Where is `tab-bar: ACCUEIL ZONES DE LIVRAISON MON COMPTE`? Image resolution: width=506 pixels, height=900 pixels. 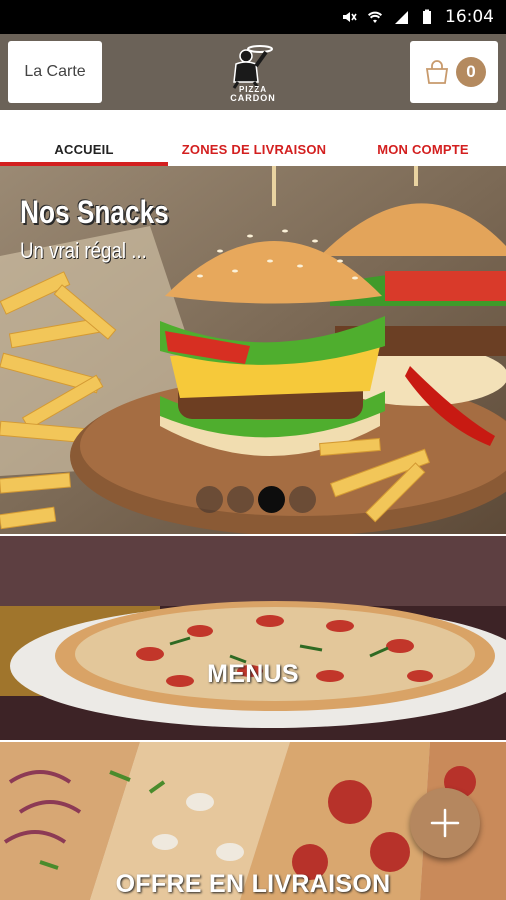
tab-bar: ACCUEIL ZONES DE LIVRAISON MON COMPTE is located at coordinates (253, 138).